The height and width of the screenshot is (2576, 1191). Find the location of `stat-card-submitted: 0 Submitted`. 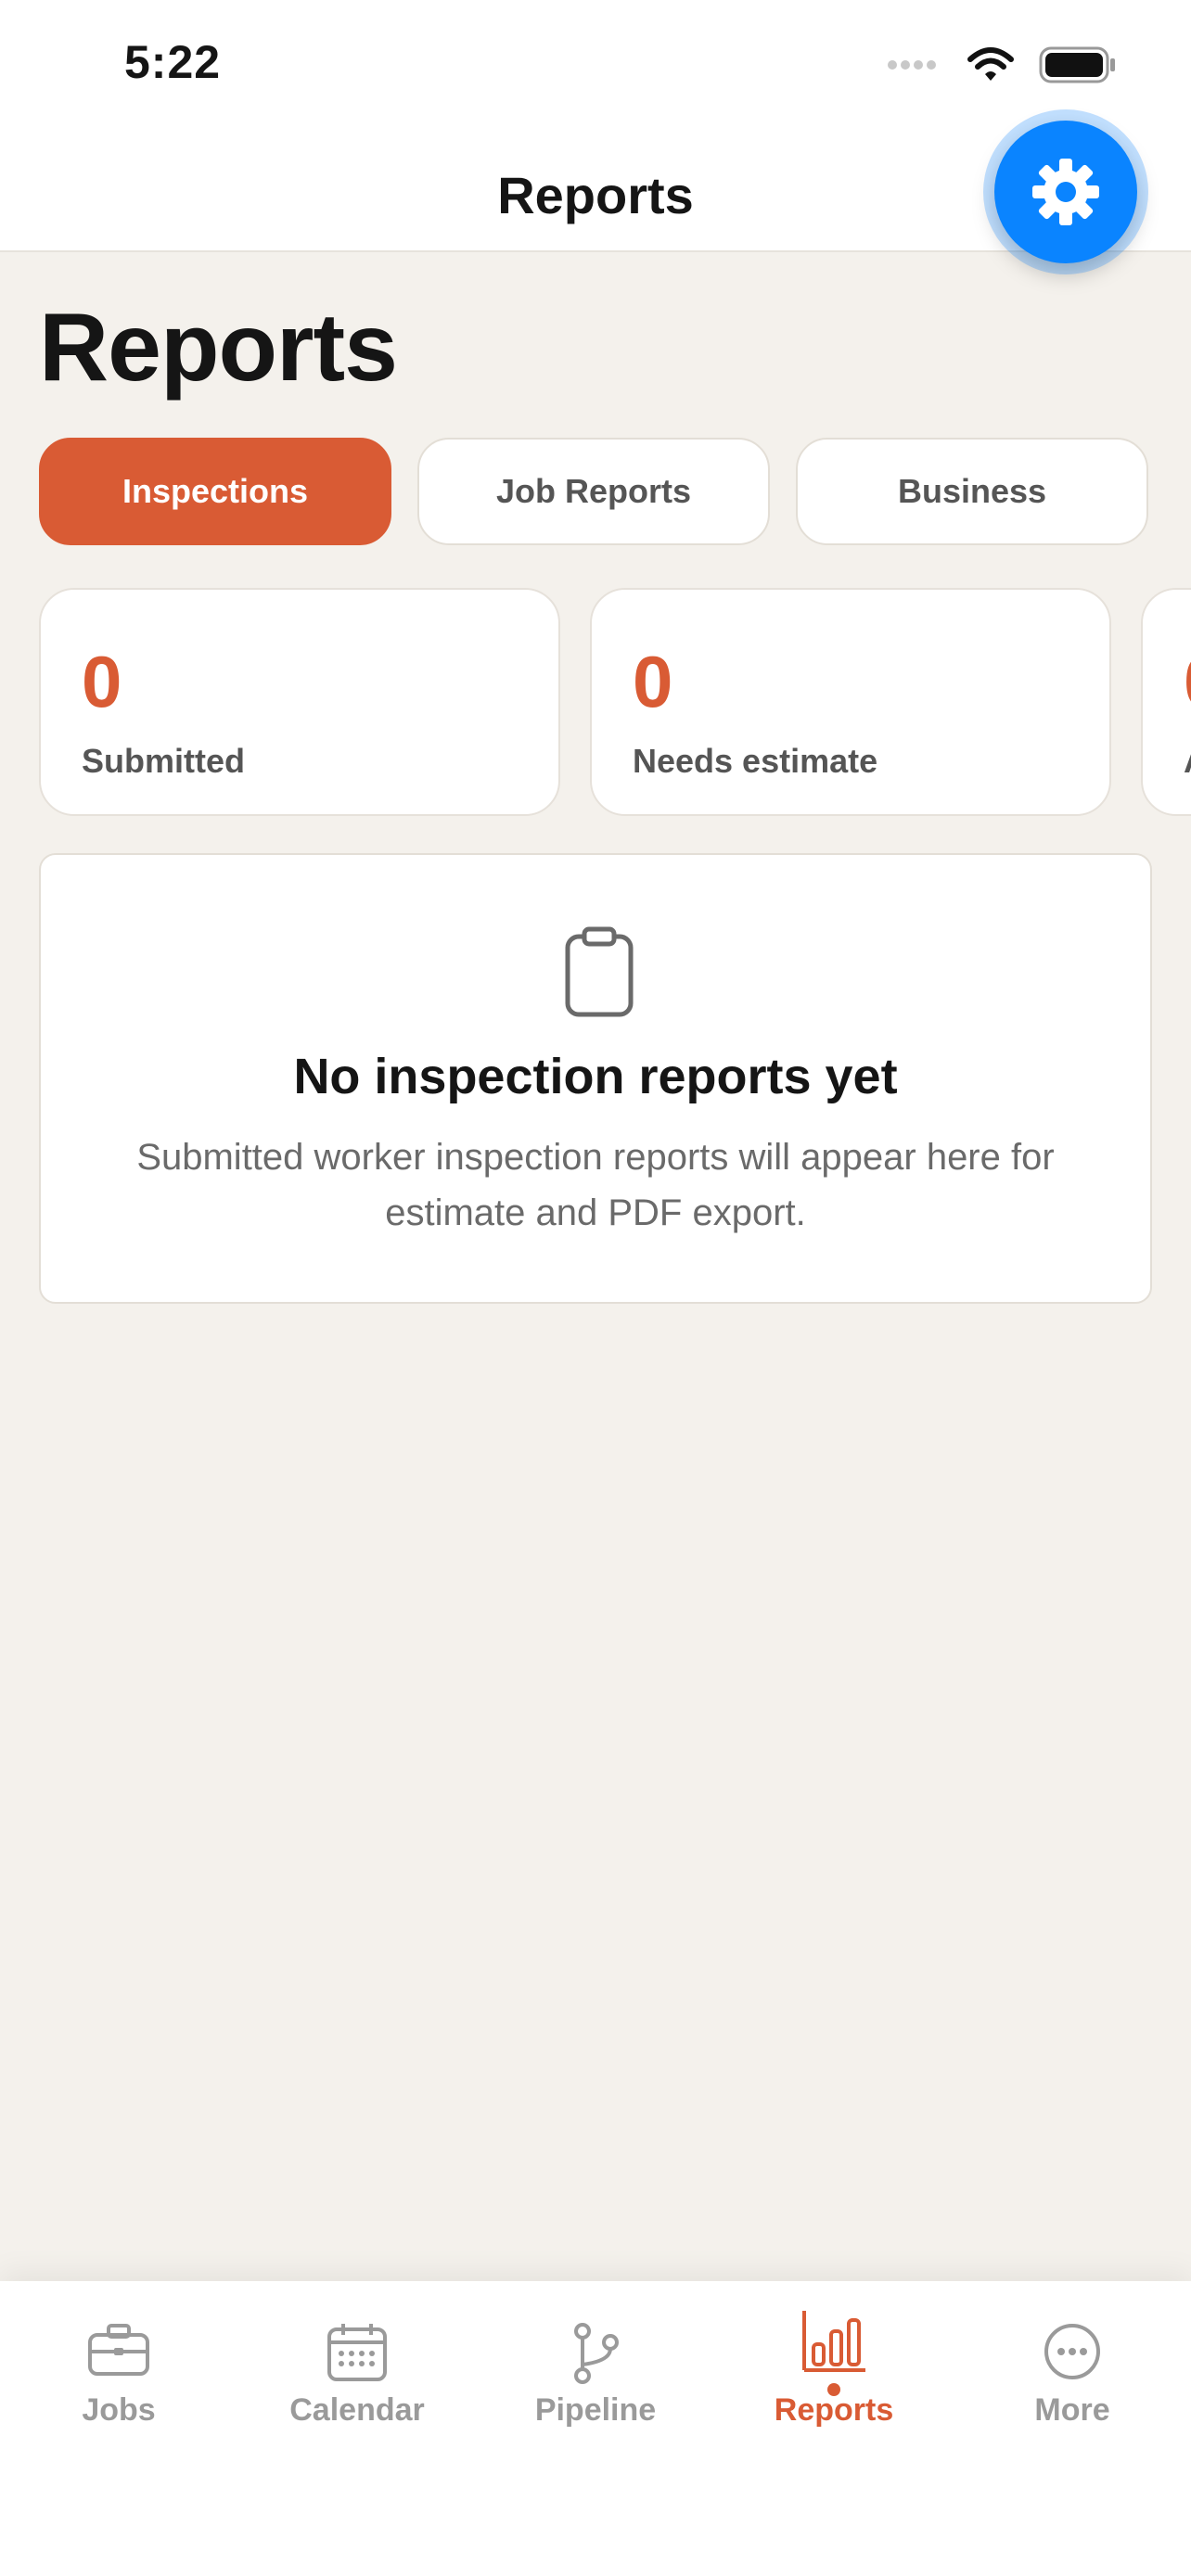

stat-card-submitted: 0 Submitted is located at coordinates (299, 702).